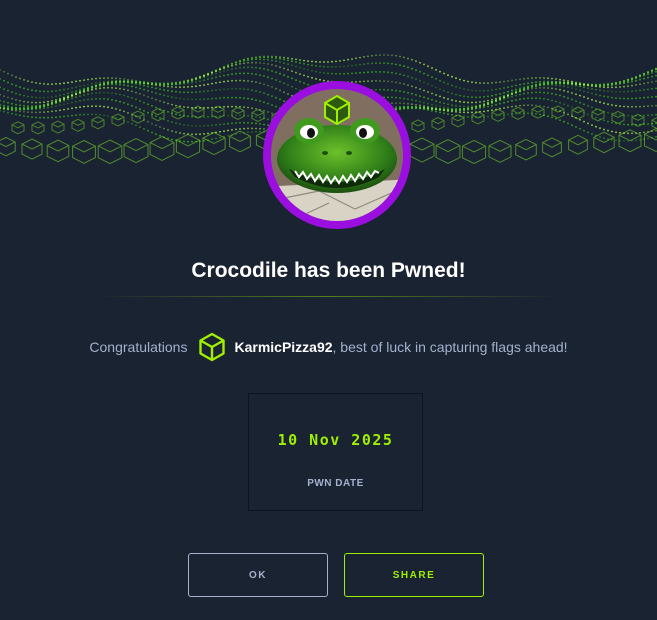 Image resolution: width=657 pixels, height=620 pixels. I want to click on congrats-suffix: , best of luck in capturing flags ahead!, so click(450, 347).